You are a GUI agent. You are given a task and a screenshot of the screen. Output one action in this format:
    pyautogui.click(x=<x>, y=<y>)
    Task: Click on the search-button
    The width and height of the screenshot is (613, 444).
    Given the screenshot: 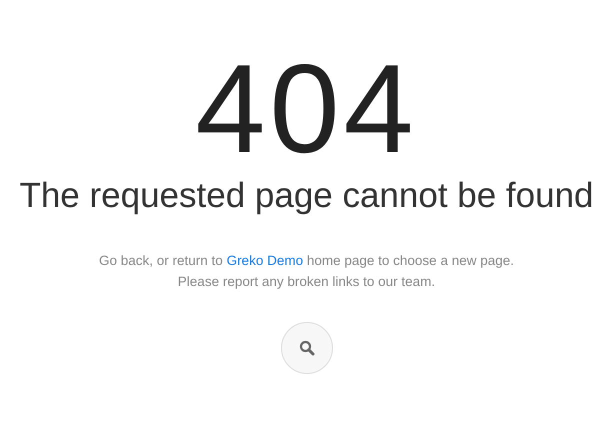 What is the action you would take?
    pyautogui.click(x=306, y=348)
    